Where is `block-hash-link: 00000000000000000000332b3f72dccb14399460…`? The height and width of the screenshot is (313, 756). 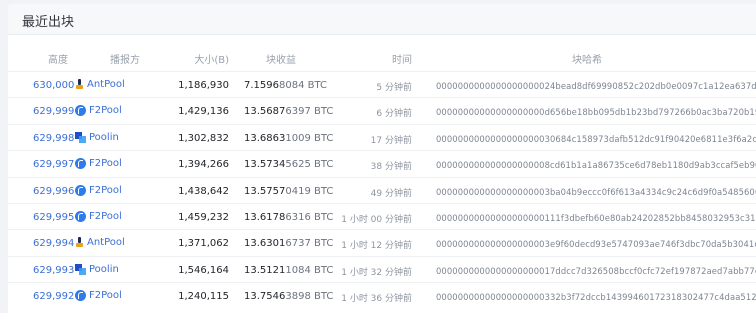 block-hash-link: 00000000000000000000332b3f72dccb14399460… is located at coordinates (596, 297).